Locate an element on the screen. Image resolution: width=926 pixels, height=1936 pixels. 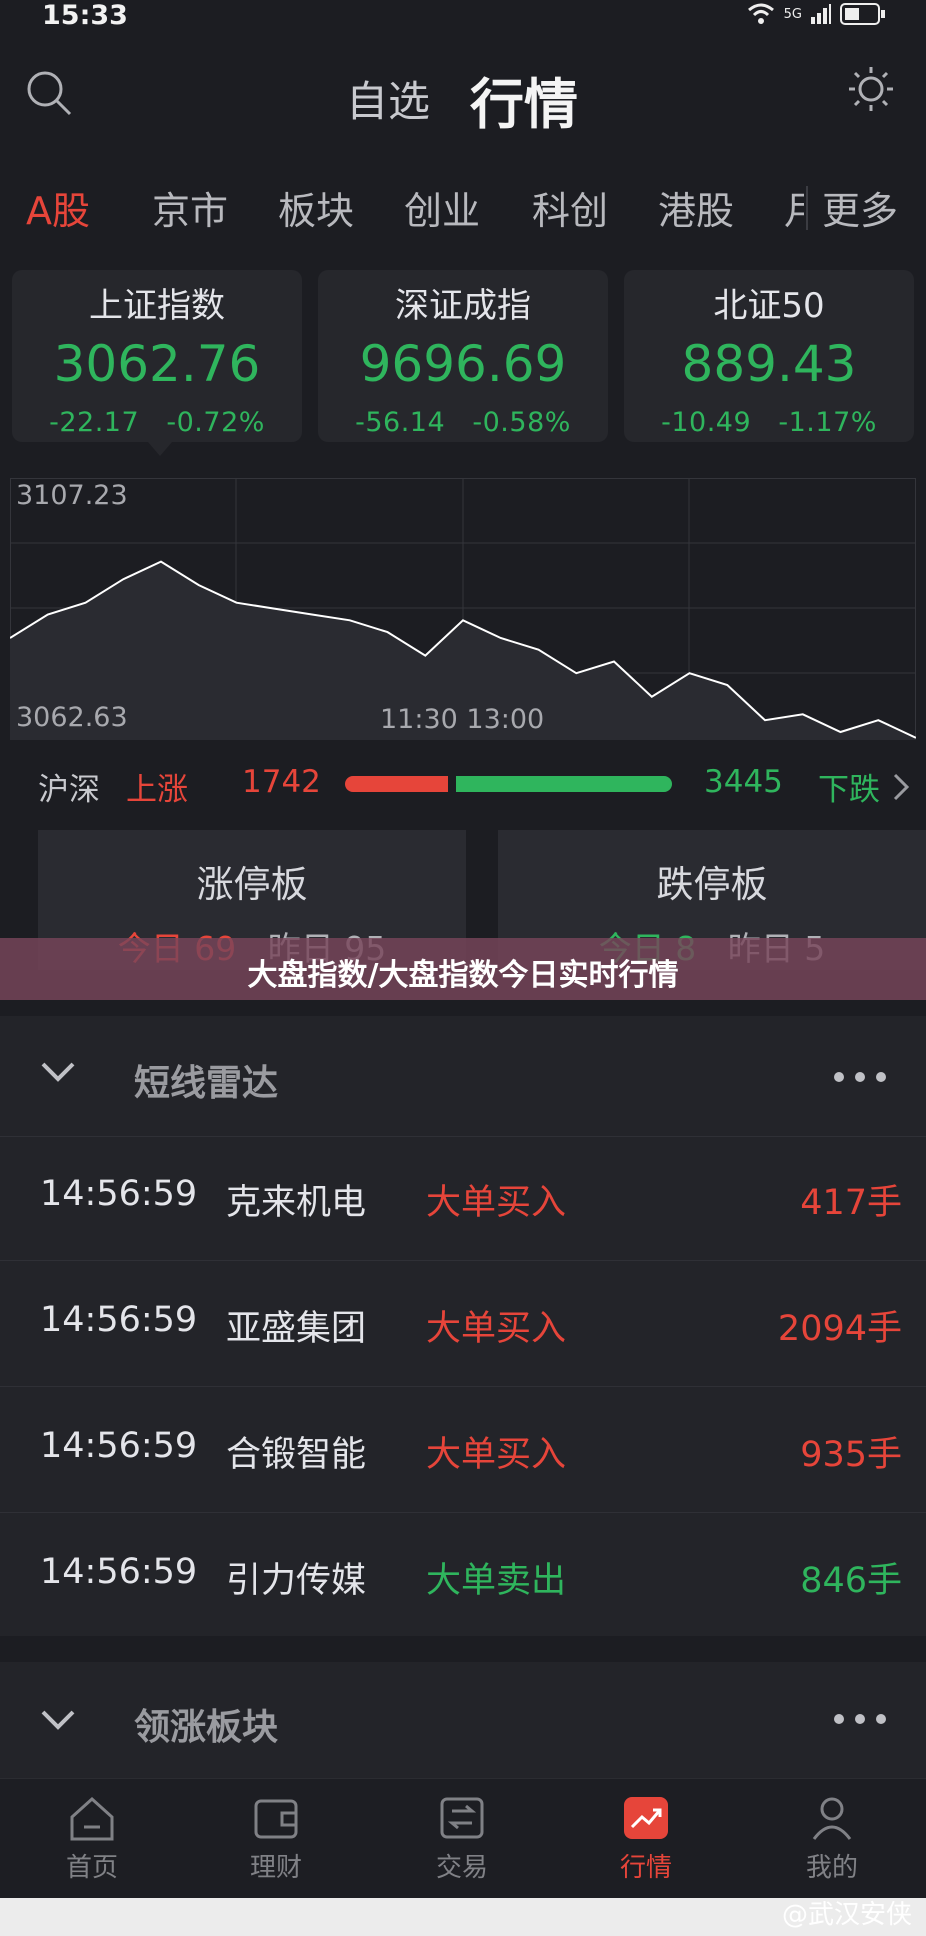
nav-label: 首页 is located at coordinates (91, 1868).